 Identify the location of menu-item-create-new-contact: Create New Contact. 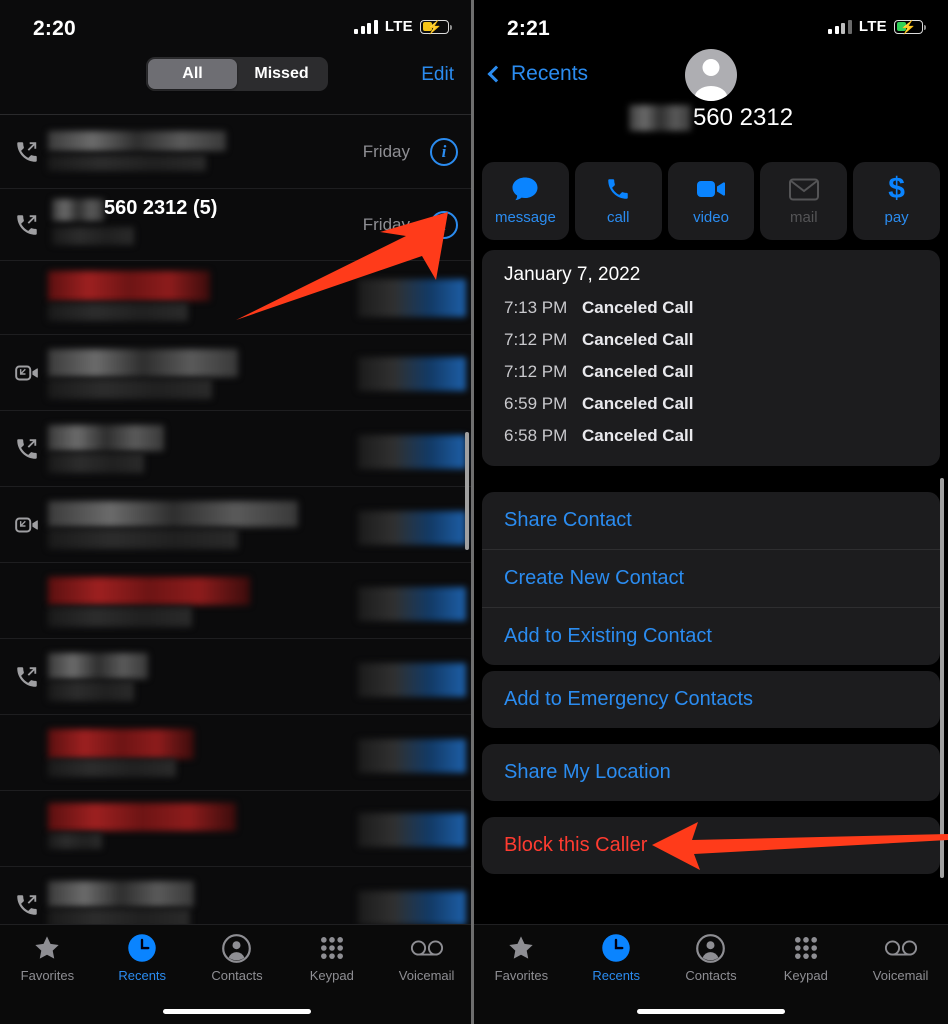
(711, 578).